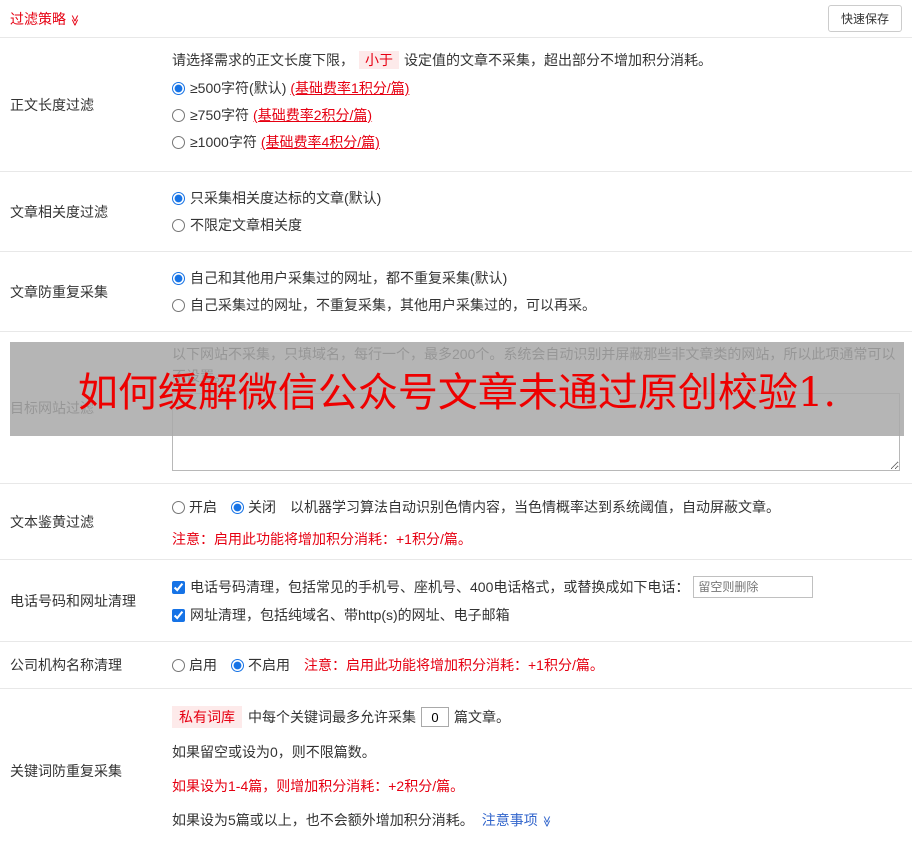 This screenshot has width=912, height=853. Describe the element at coordinates (482, 717) in the screenshot. I see `keyword-limit-suffix: 篇文章。` at that location.